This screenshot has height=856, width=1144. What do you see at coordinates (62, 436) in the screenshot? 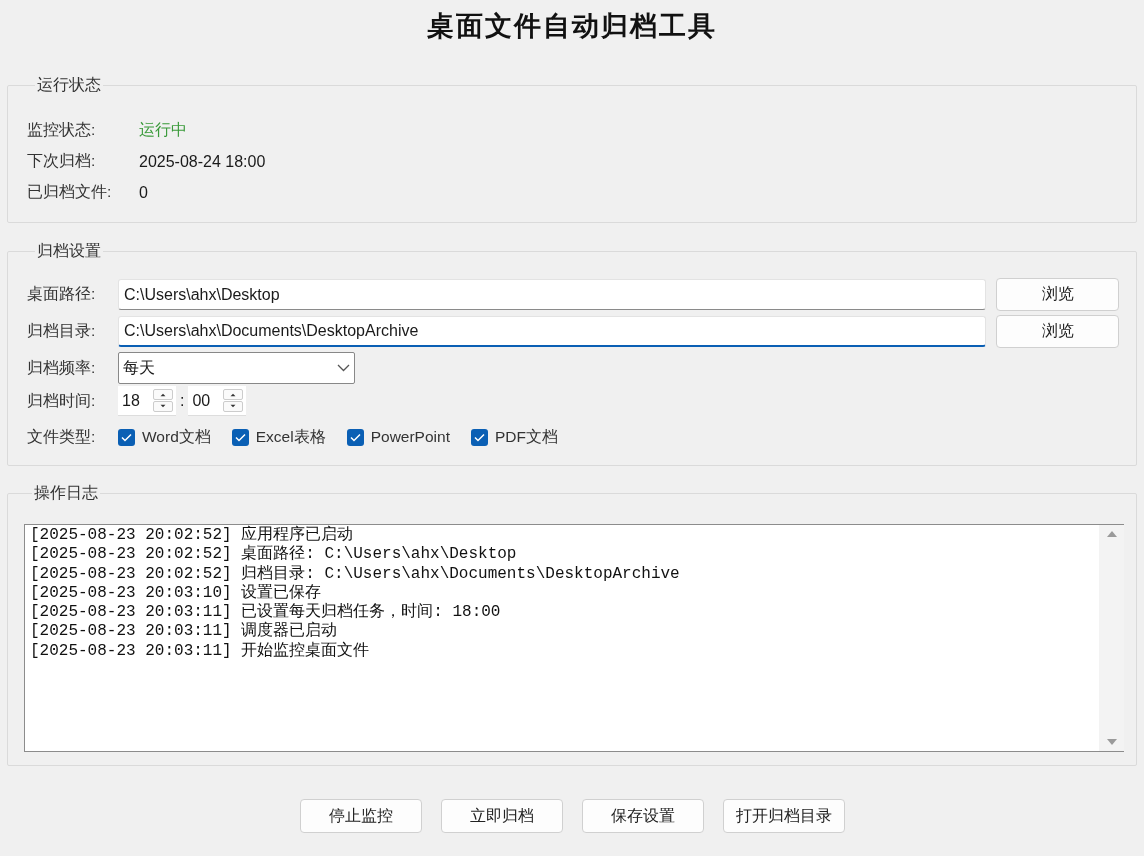
I see `field-label: 文件类型:` at bounding box center [62, 436].